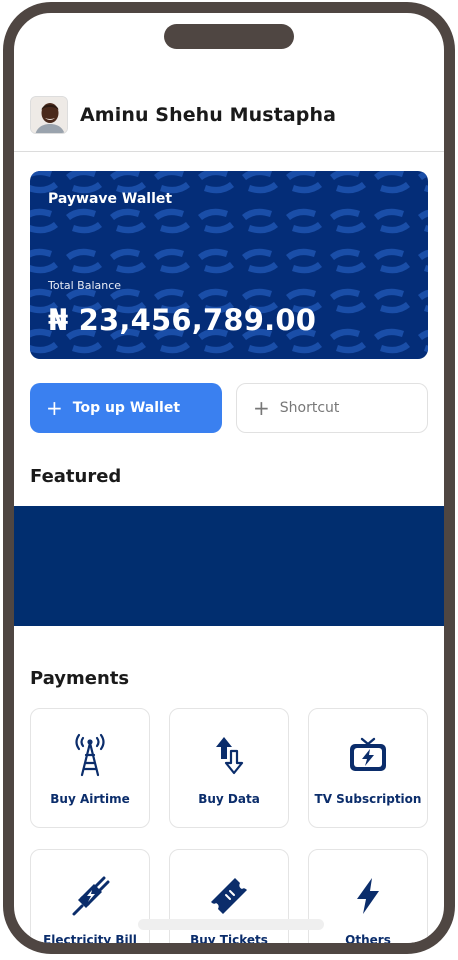  Describe the element at coordinates (182, 320) in the screenshot. I see `balance-value: ₦ 23,456,789.00` at that location.